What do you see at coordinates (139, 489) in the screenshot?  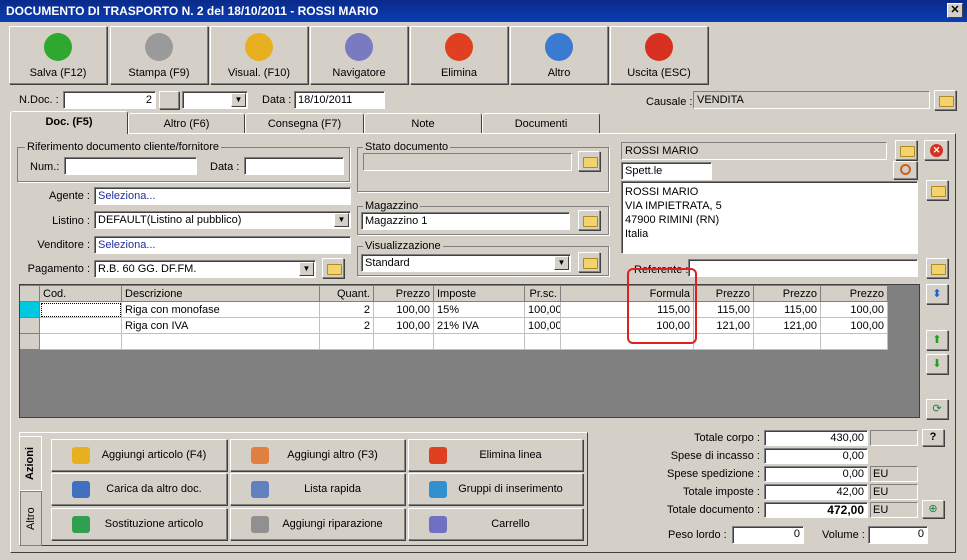 I see `action-button-3: Carica da altro doc.` at bounding box center [139, 489].